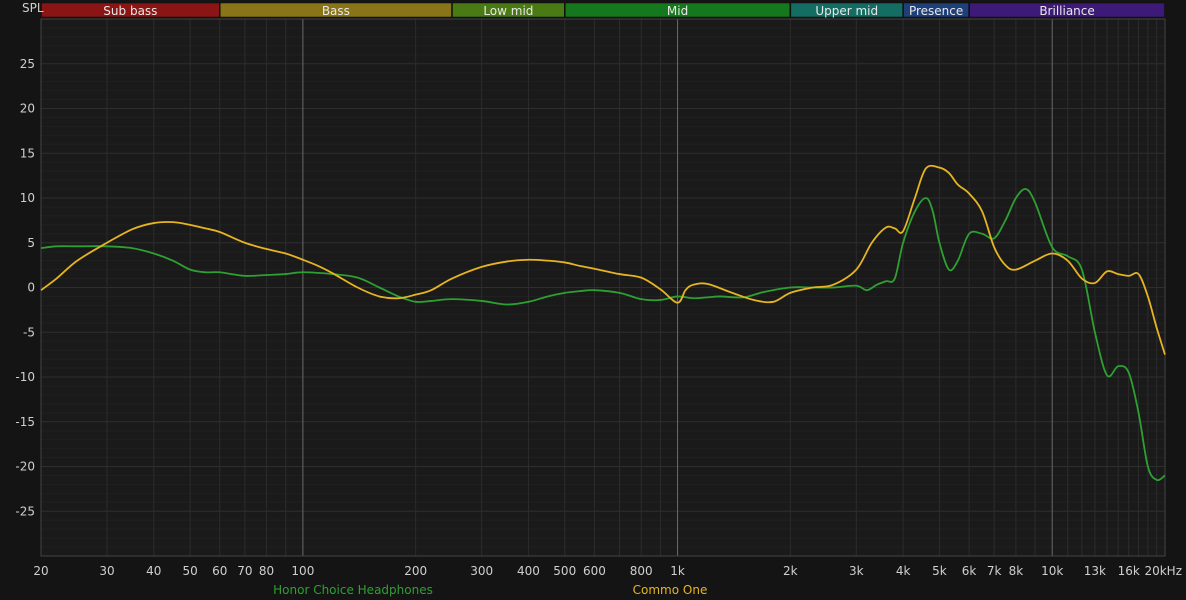  What do you see at coordinates (641, 571) in the screenshot?
I see `x-tick-label: 800` at bounding box center [641, 571].